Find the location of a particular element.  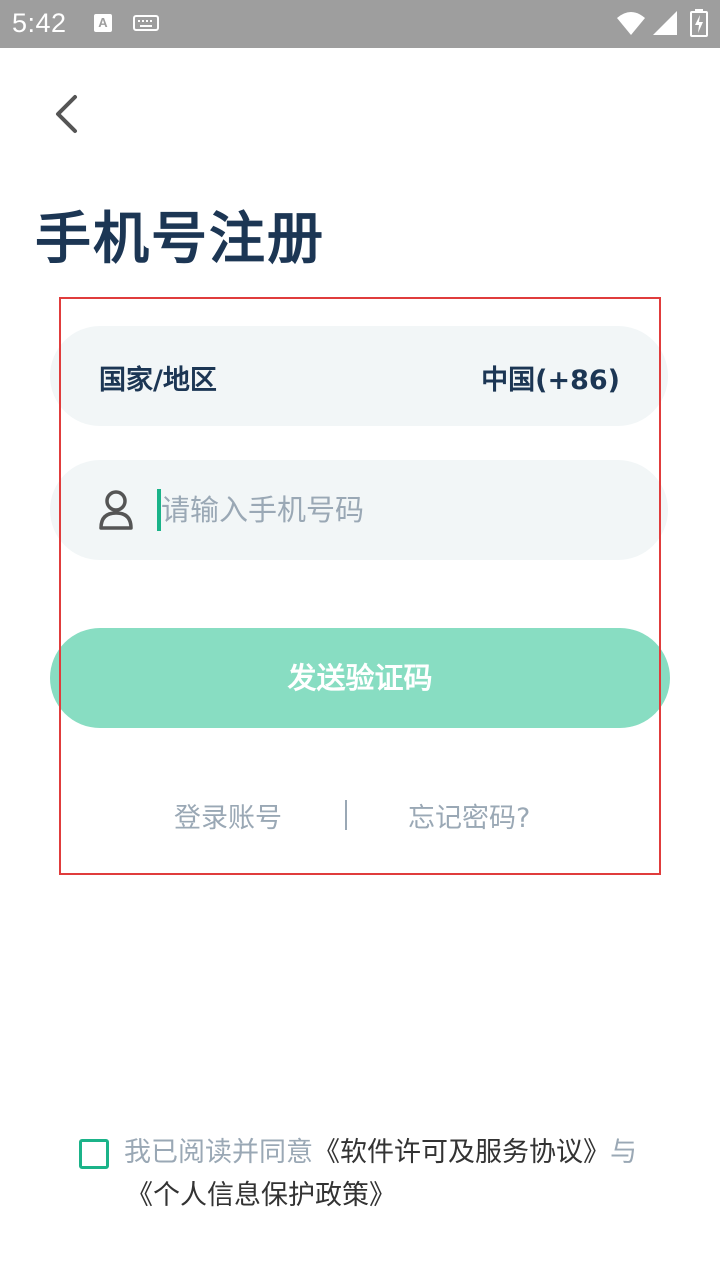

phone-field is located at coordinates (359, 510).